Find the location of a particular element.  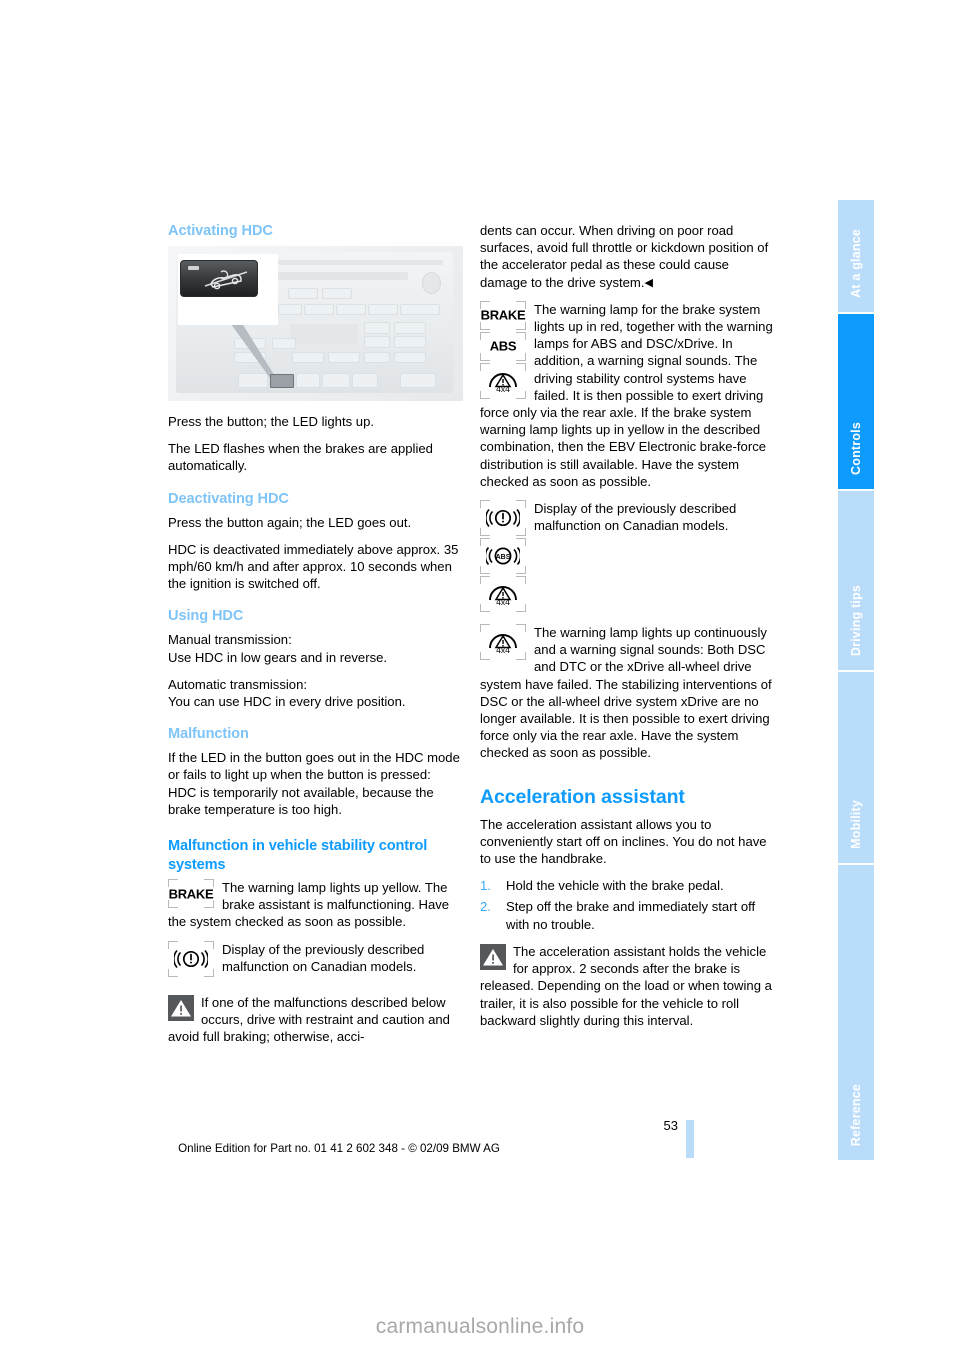

svg-text: ABS is located at coordinates (503, 557).